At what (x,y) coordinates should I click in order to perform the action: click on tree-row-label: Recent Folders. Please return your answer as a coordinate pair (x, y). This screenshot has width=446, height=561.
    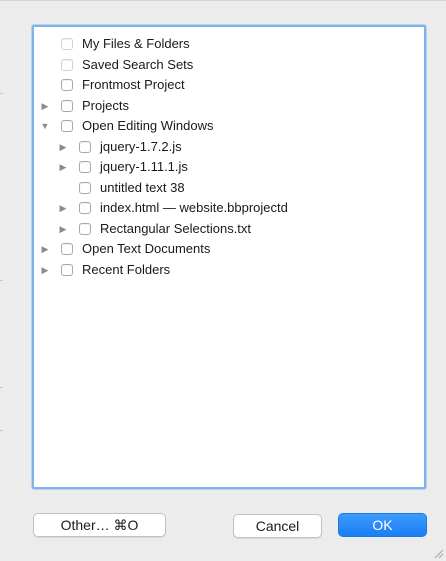
    Looking at the image, I should click on (126, 269).